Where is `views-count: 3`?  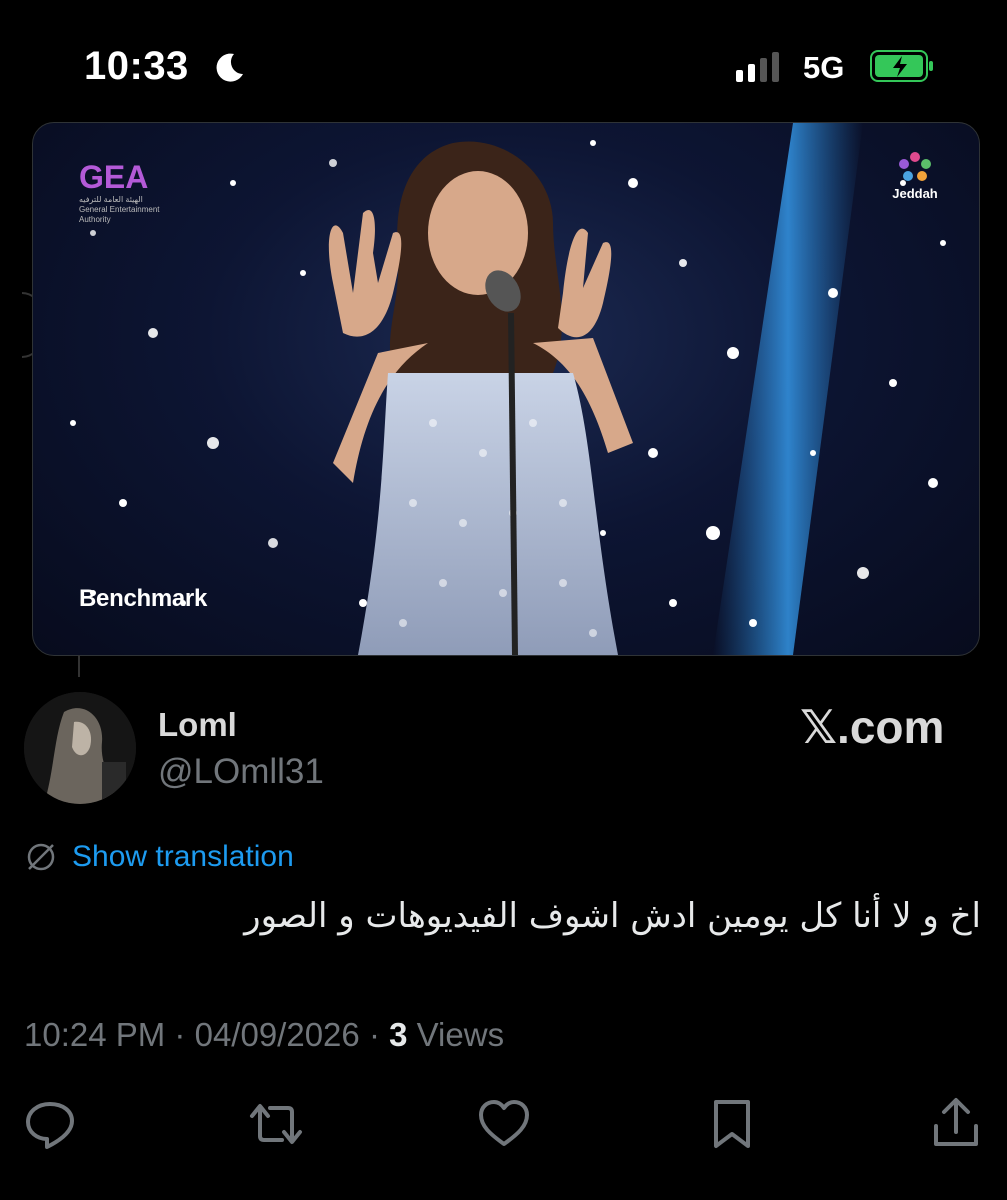 views-count: 3 is located at coordinates (398, 1034).